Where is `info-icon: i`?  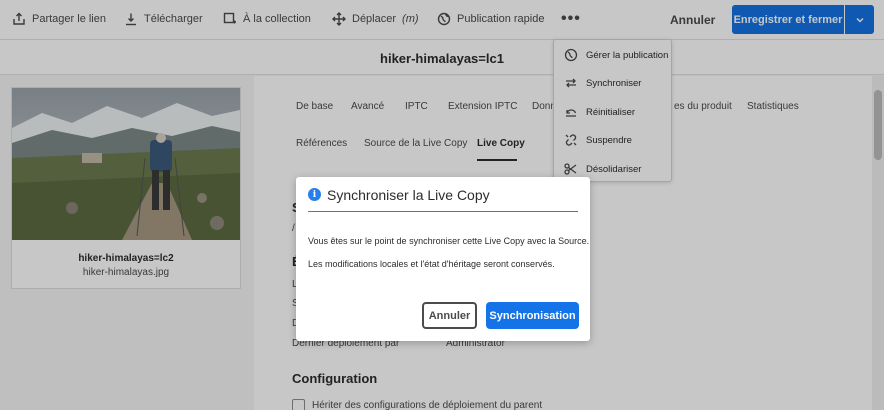
info-icon: i is located at coordinates (314, 194).